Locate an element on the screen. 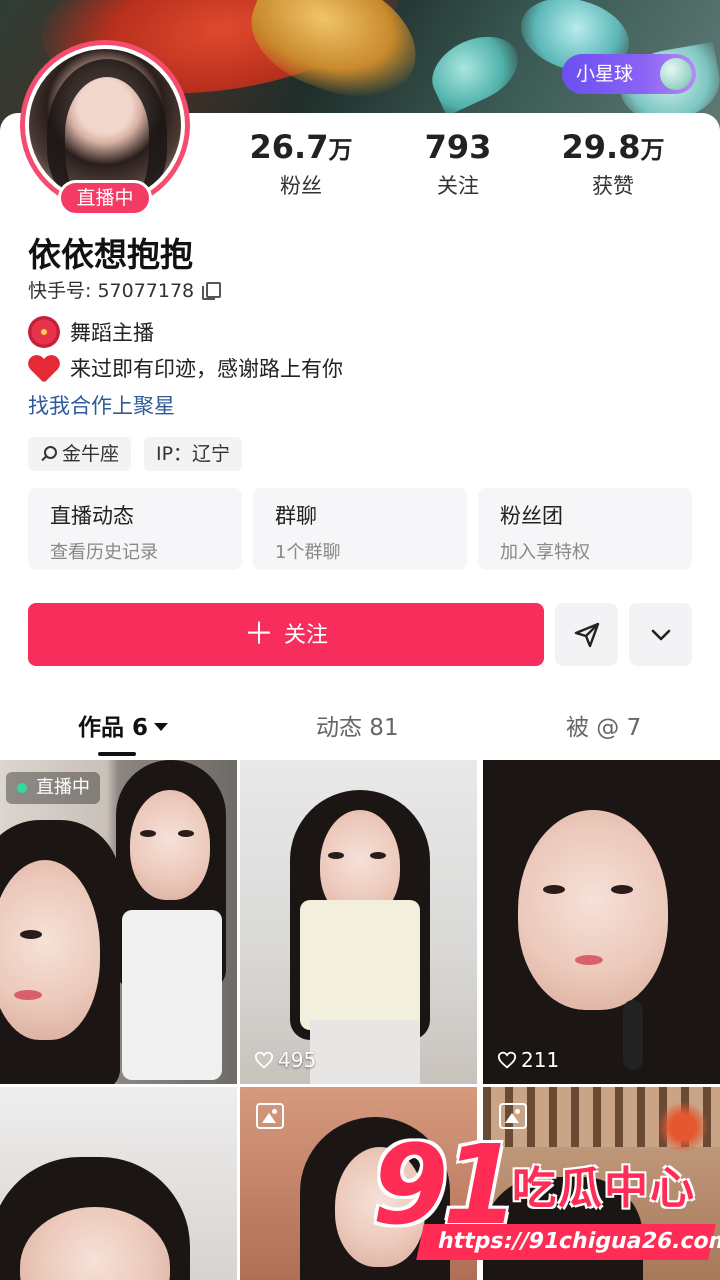  caret-down-icon is located at coordinates (161, 727).